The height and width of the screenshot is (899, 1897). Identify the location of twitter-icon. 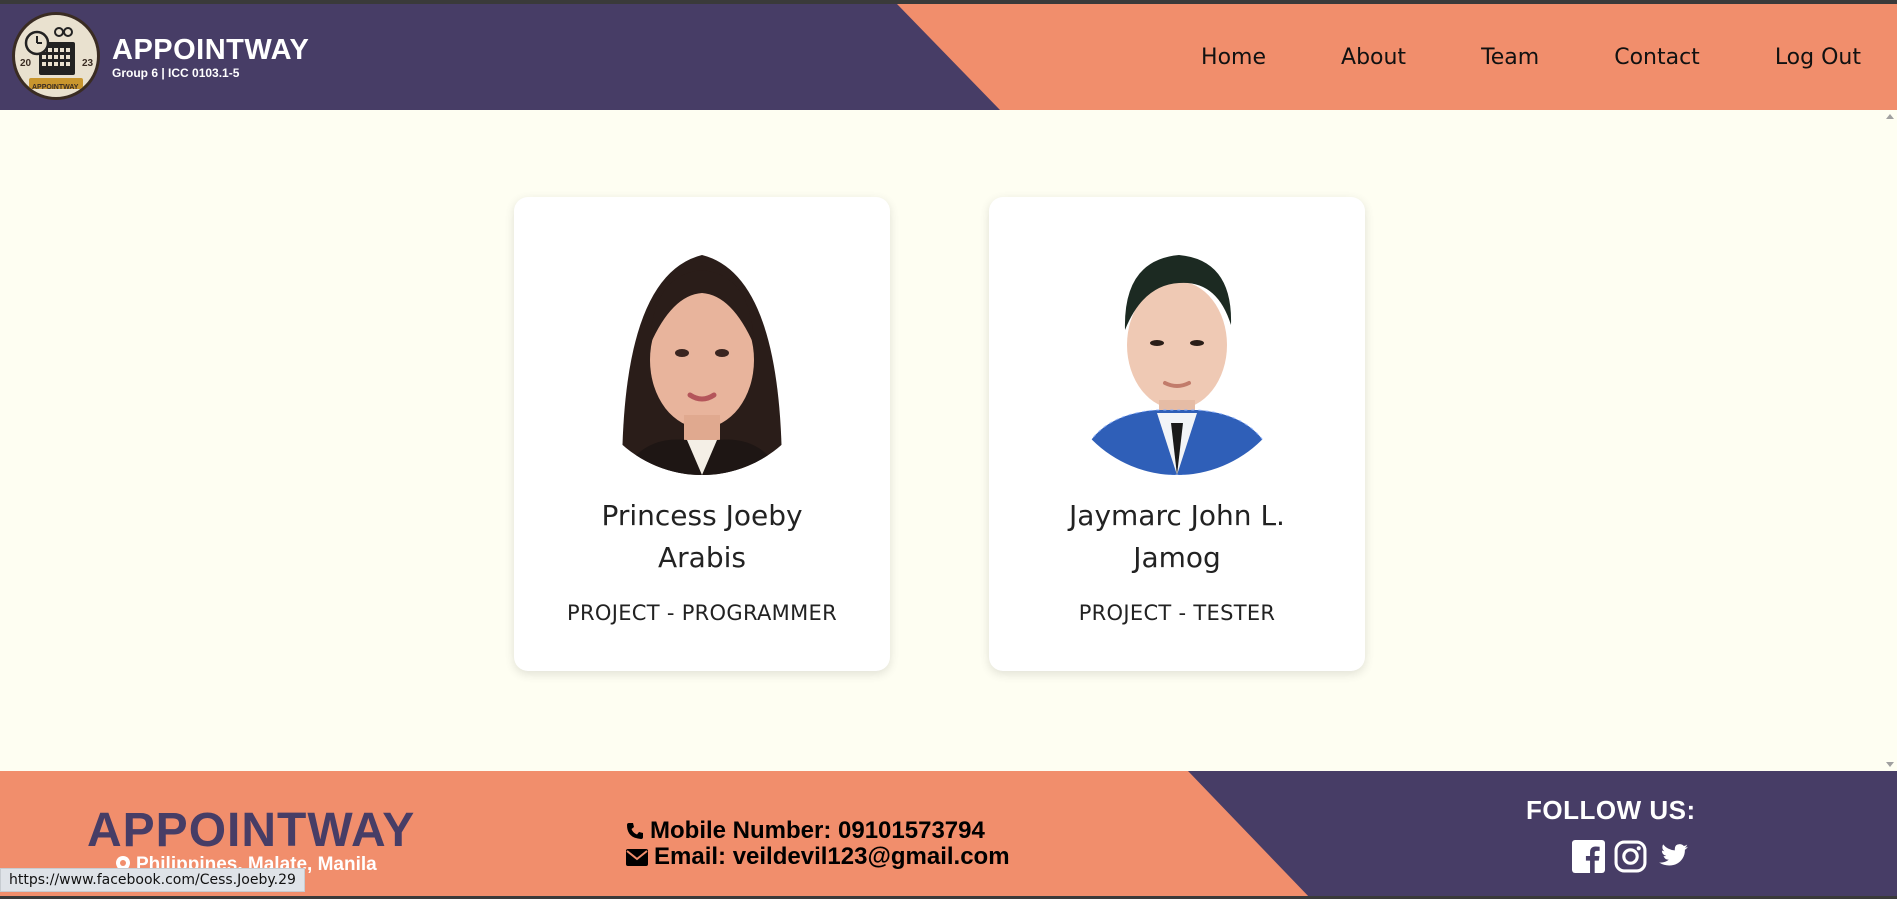
(1672, 856).